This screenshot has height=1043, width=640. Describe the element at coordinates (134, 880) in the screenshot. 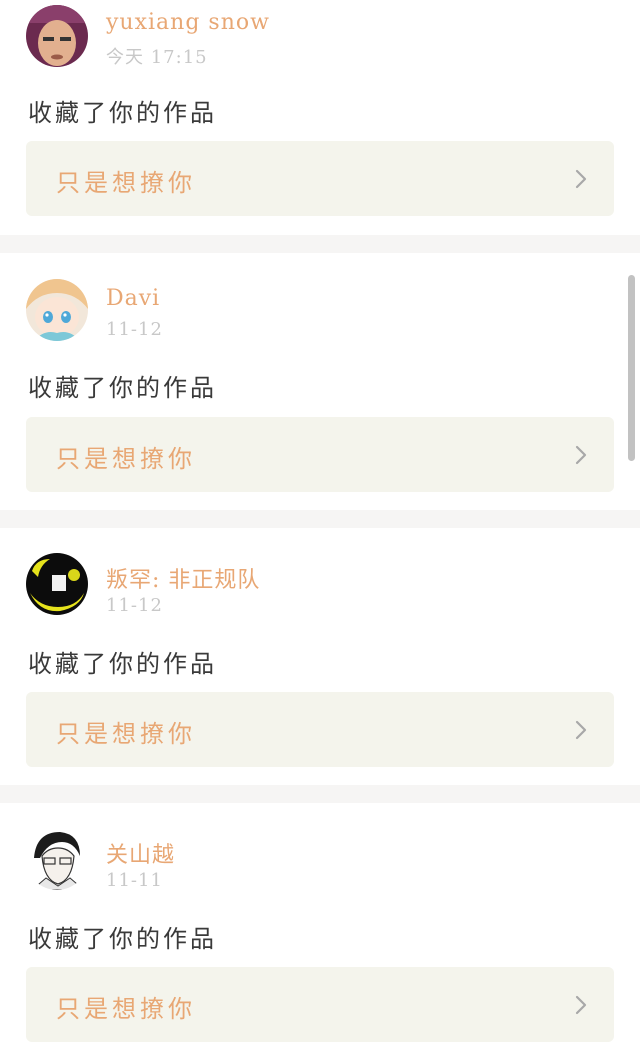

I see `timestamp: 11-11` at that location.